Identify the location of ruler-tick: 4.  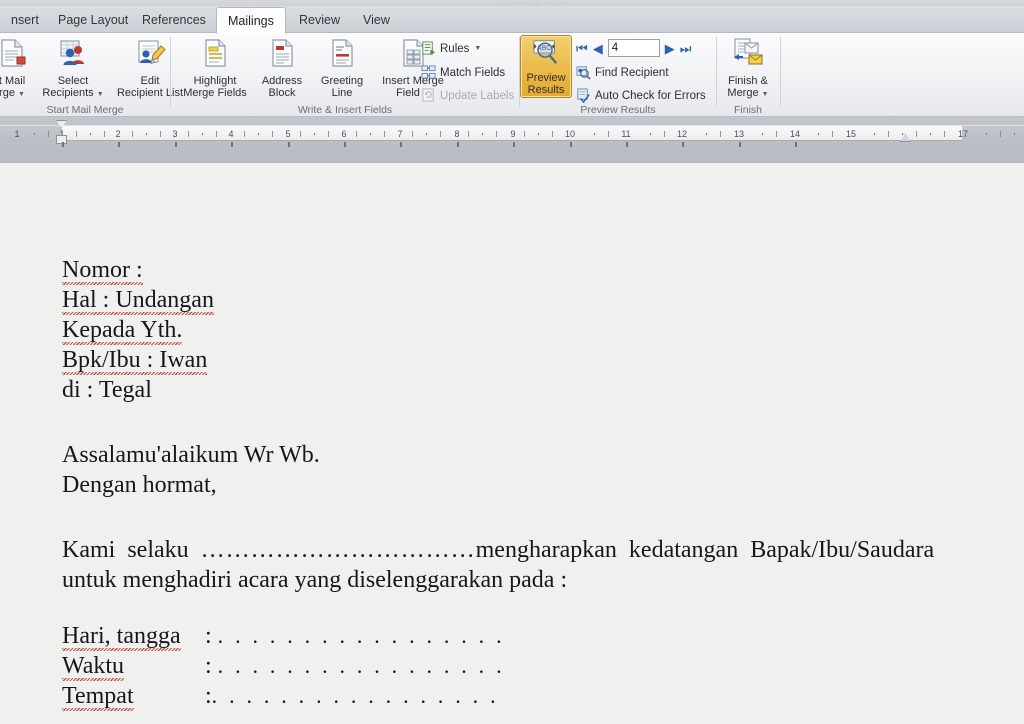
(231, 134).